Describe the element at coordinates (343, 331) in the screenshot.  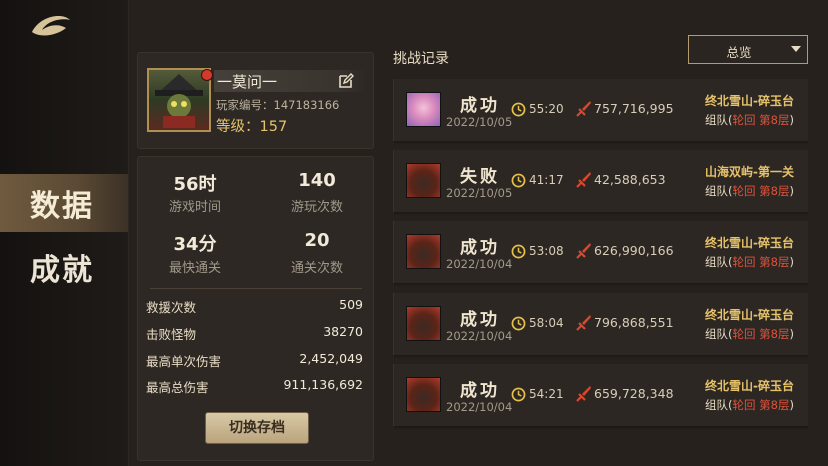
I see `stat-kills-value: 38270` at that location.